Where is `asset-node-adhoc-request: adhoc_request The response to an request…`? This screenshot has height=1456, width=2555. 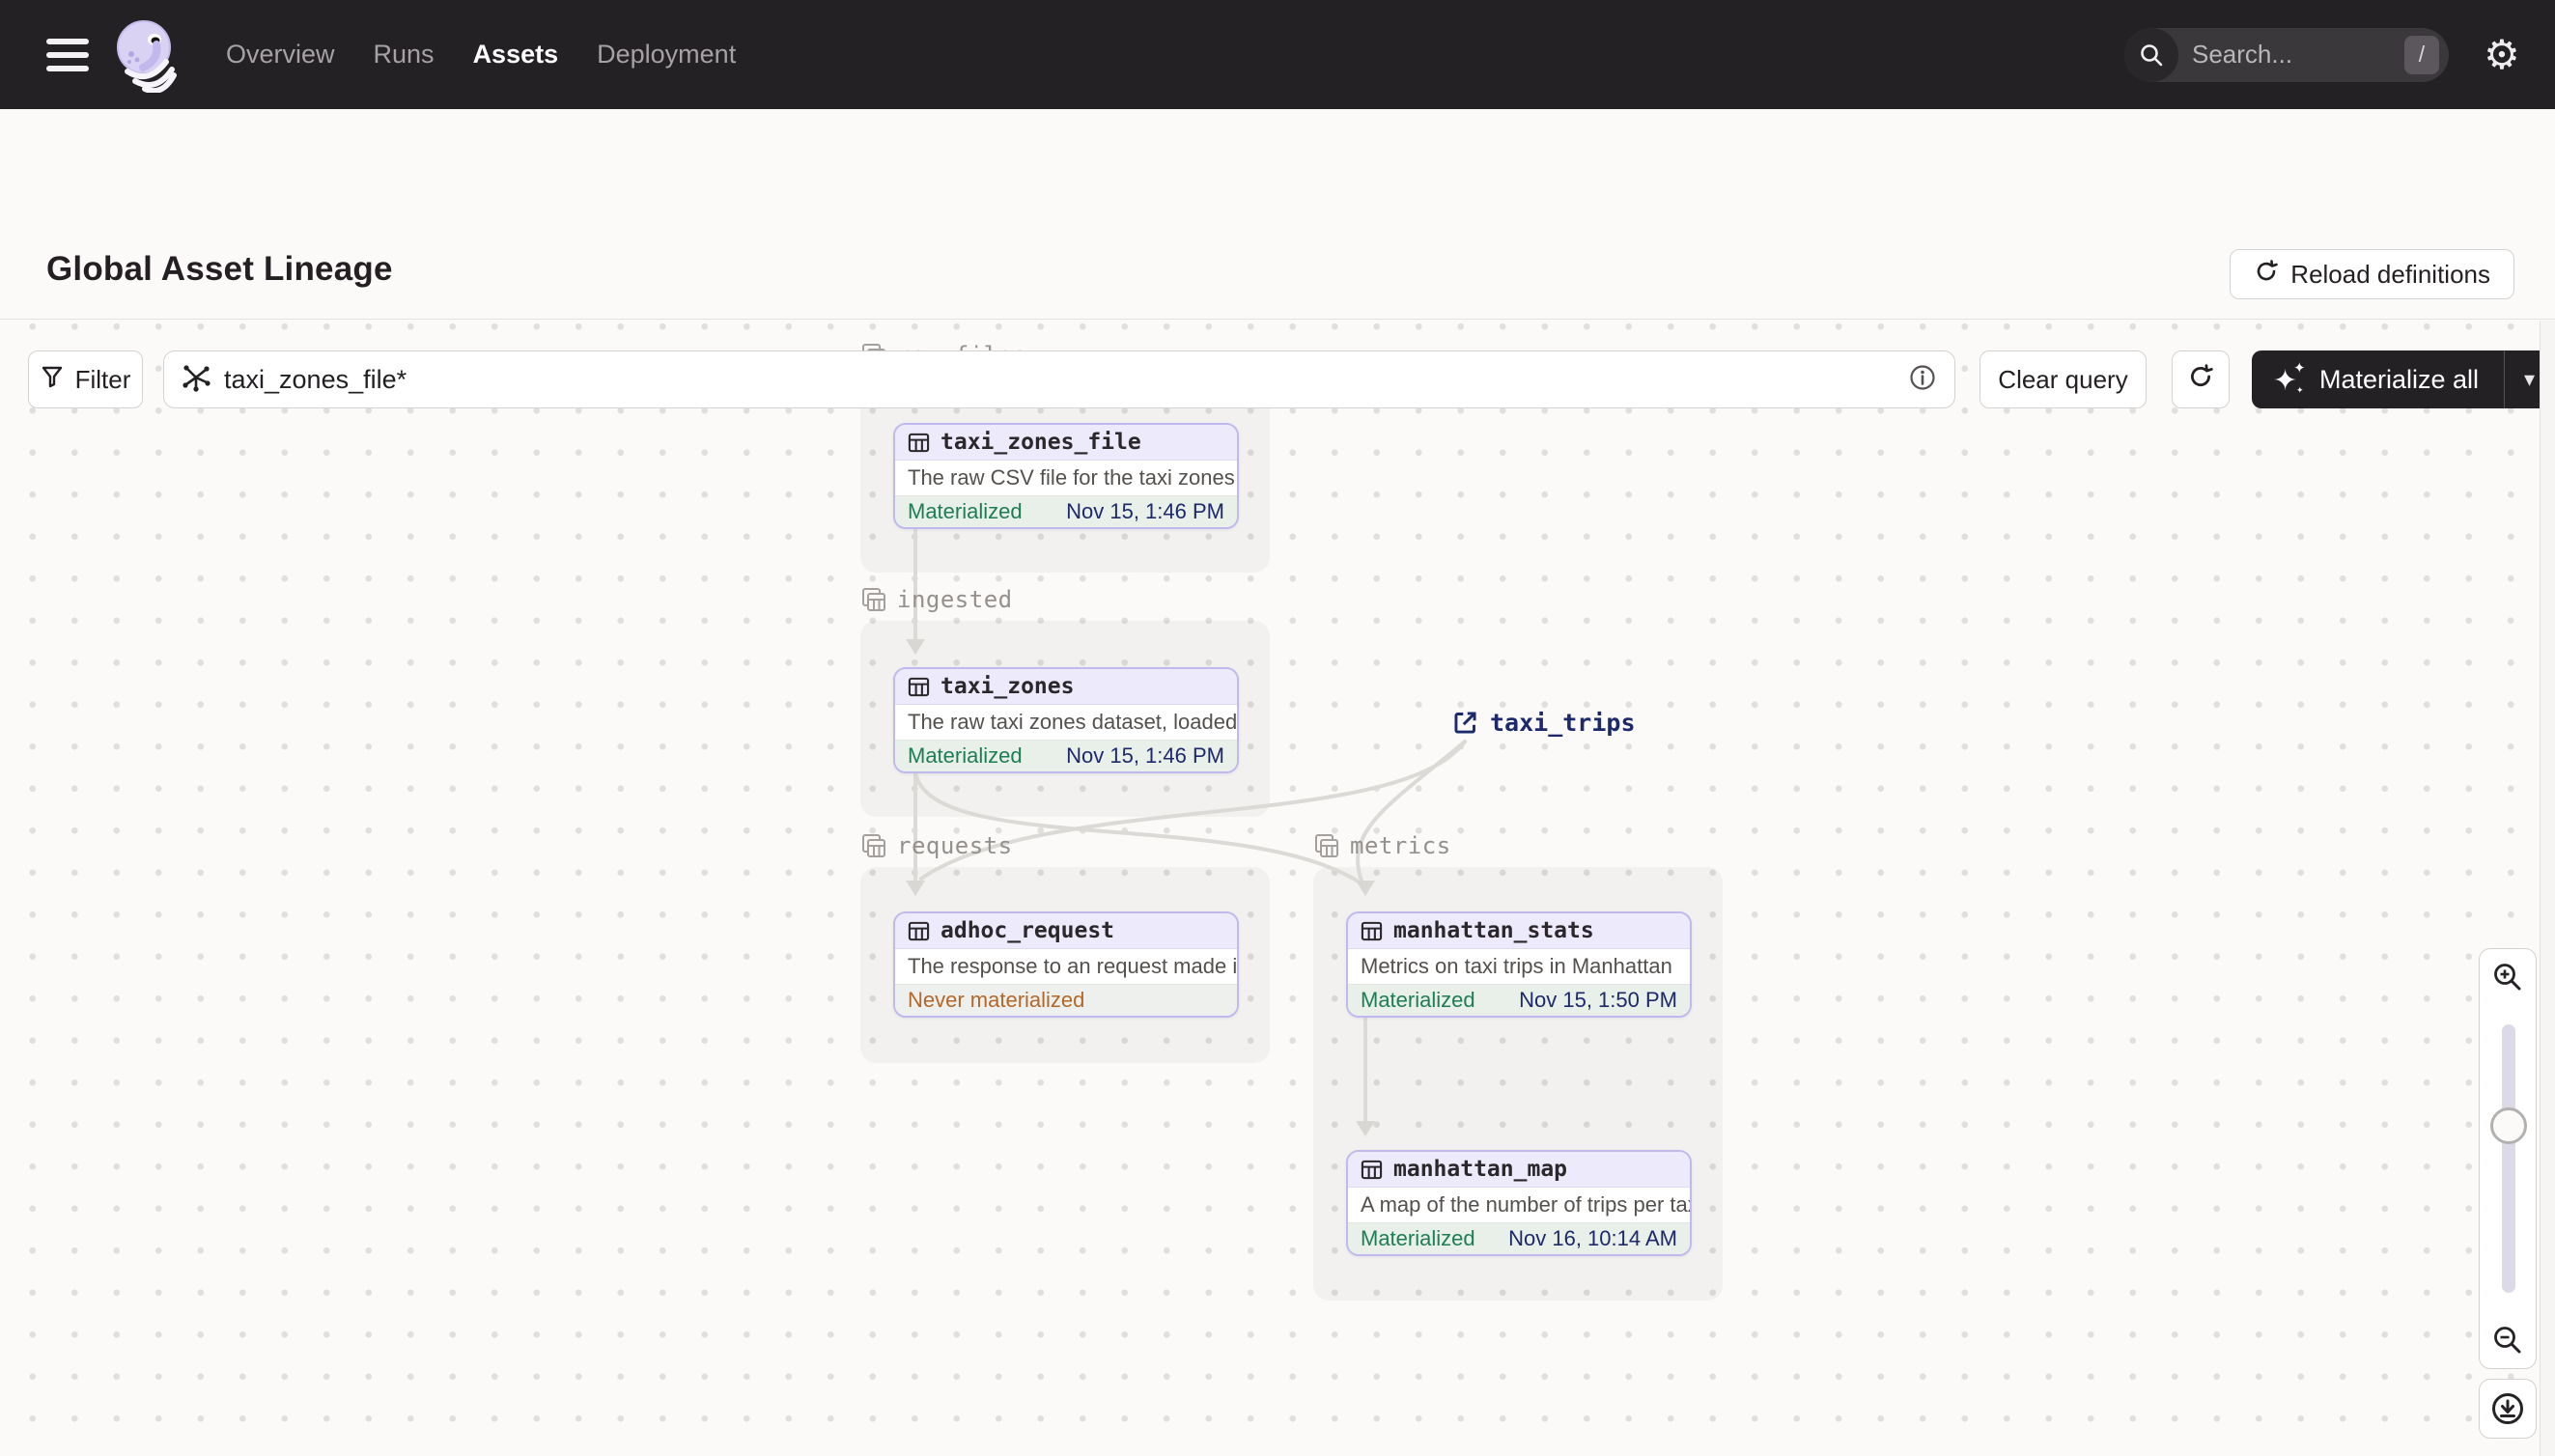 asset-node-adhoc-request: adhoc_request The response to an request… is located at coordinates (1066, 965).